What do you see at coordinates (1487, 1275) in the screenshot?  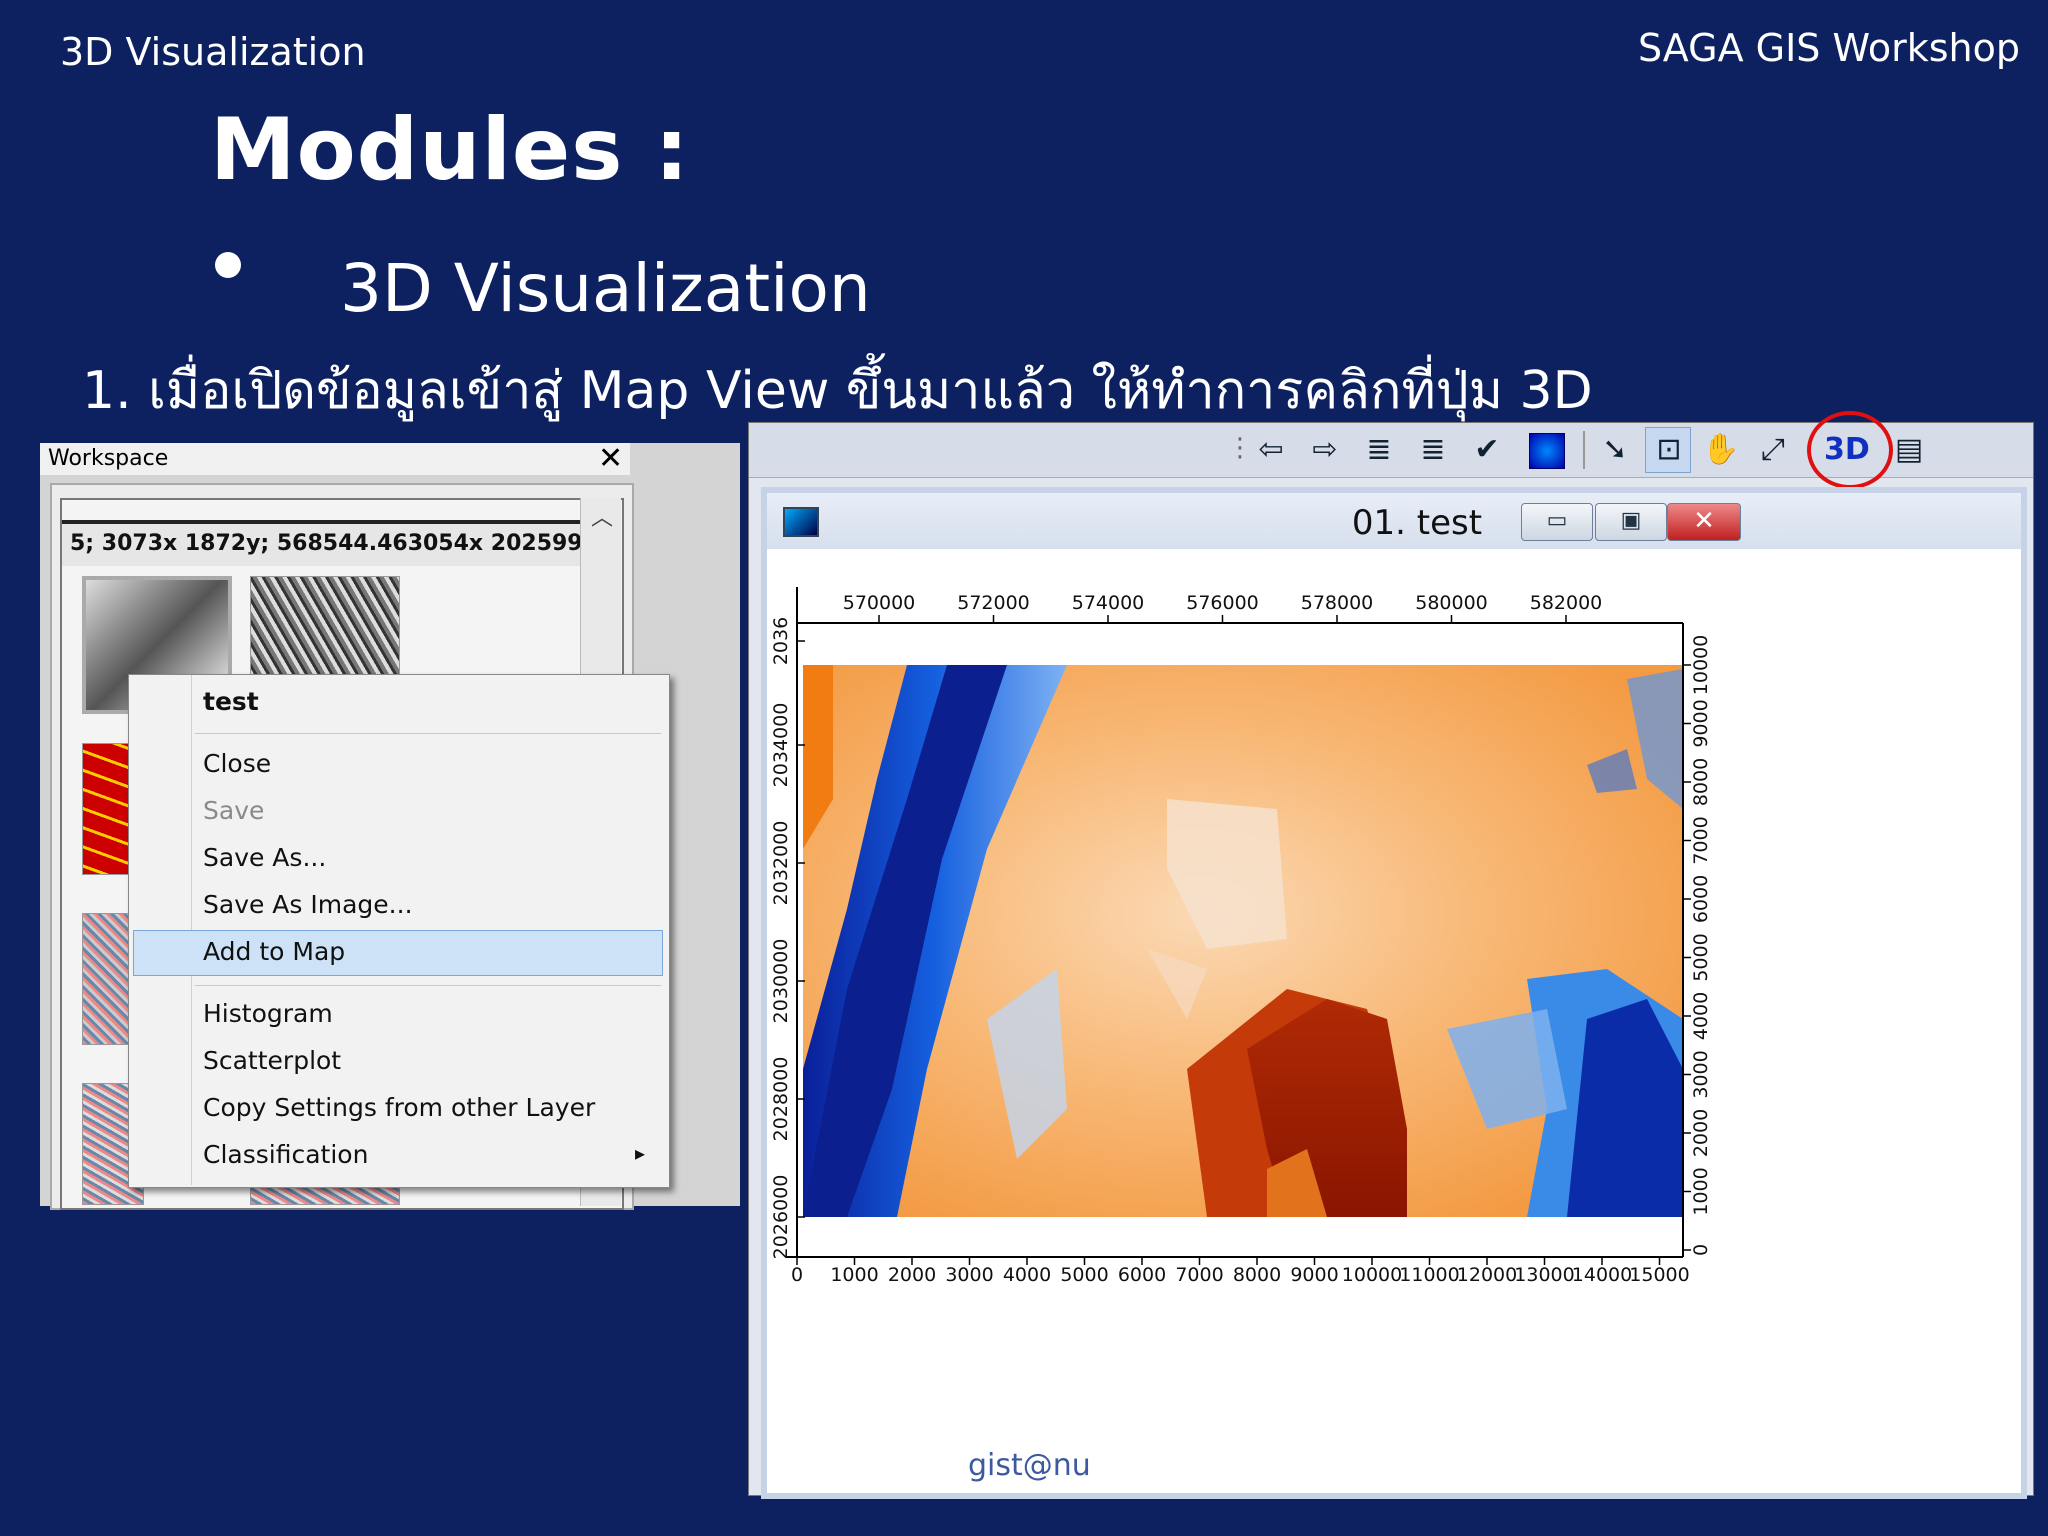 I see `bottom-axis-label: 12000` at bounding box center [1487, 1275].